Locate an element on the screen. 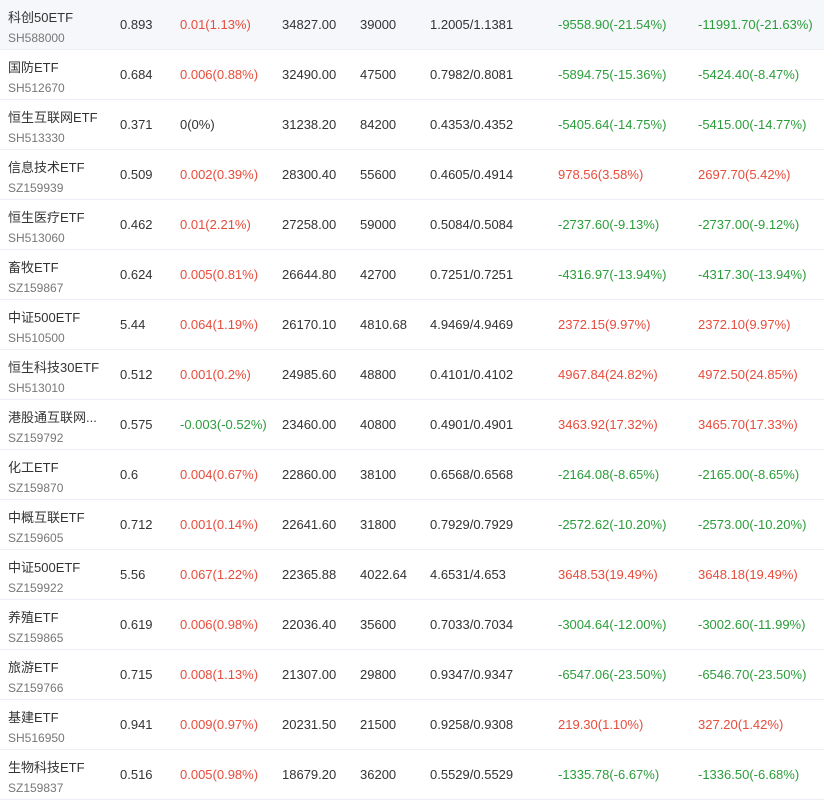 Image resolution: width=824 pixels, height=802 pixels. fund-code: SZ159922 is located at coordinates (36, 588).